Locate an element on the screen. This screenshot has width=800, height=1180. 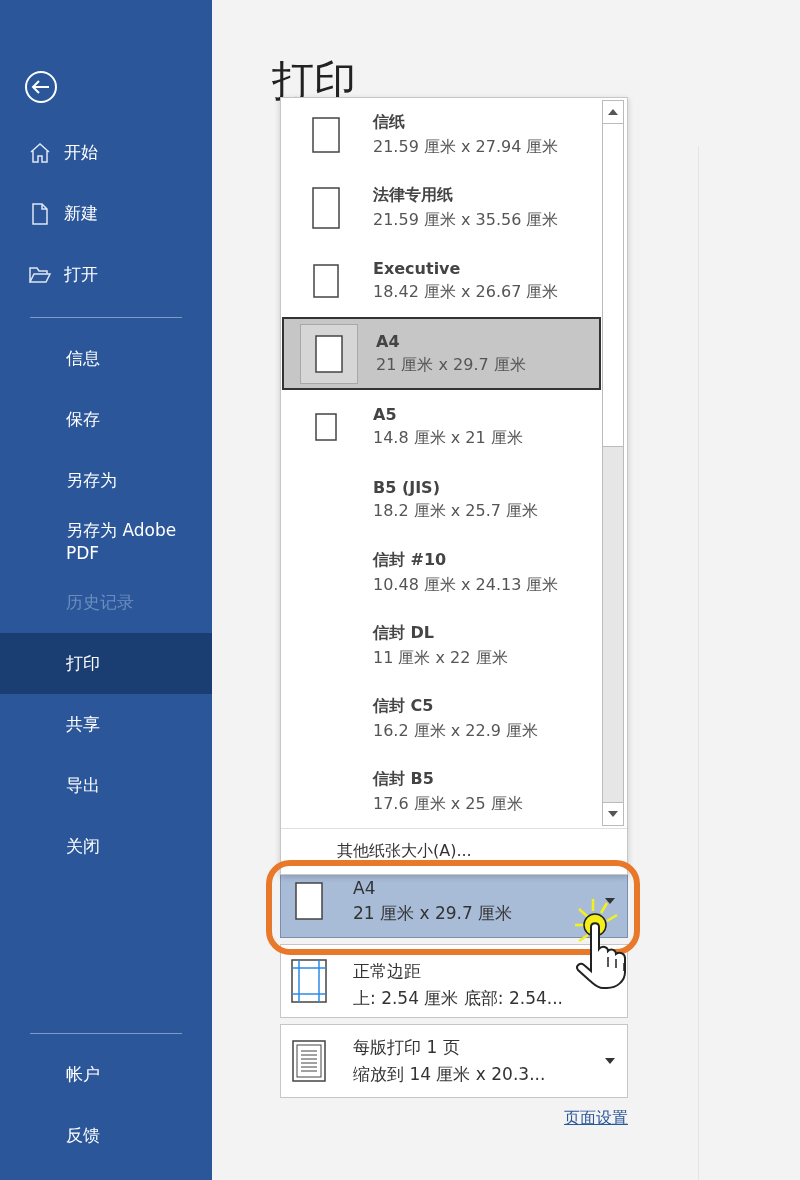
home-icon is located at coordinates (40, 152).